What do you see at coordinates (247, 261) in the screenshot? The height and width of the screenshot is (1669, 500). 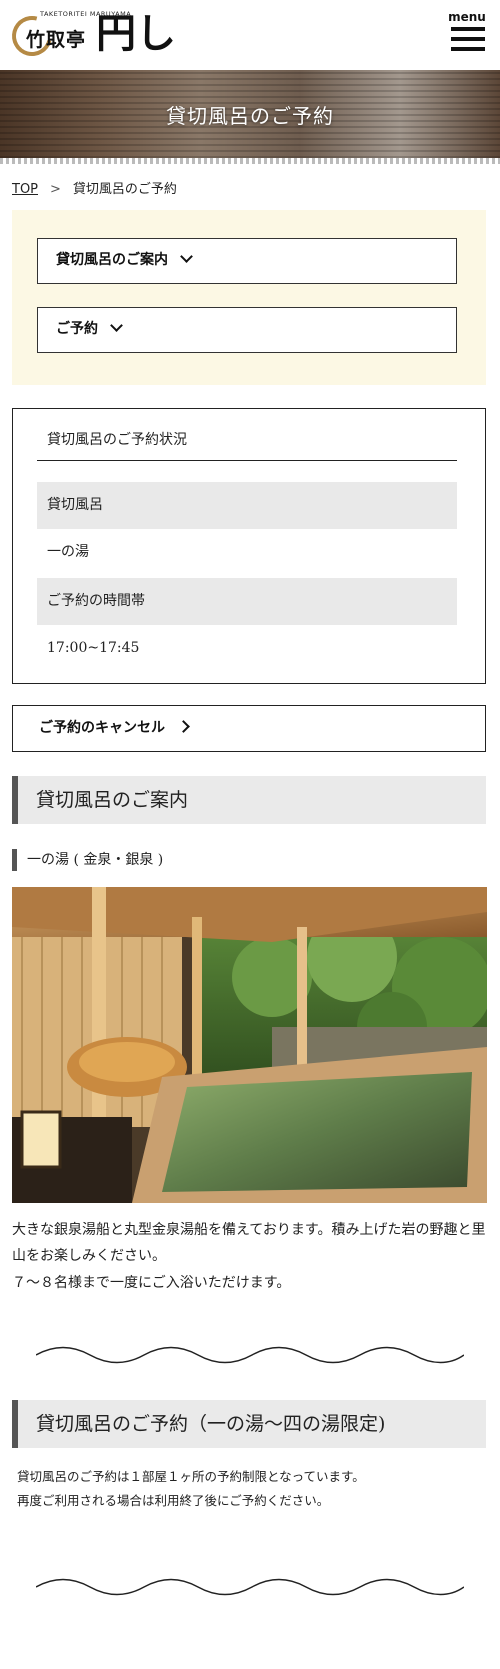 I see `guide-dropdown-button: 貸切風呂のご案内` at bounding box center [247, 261].